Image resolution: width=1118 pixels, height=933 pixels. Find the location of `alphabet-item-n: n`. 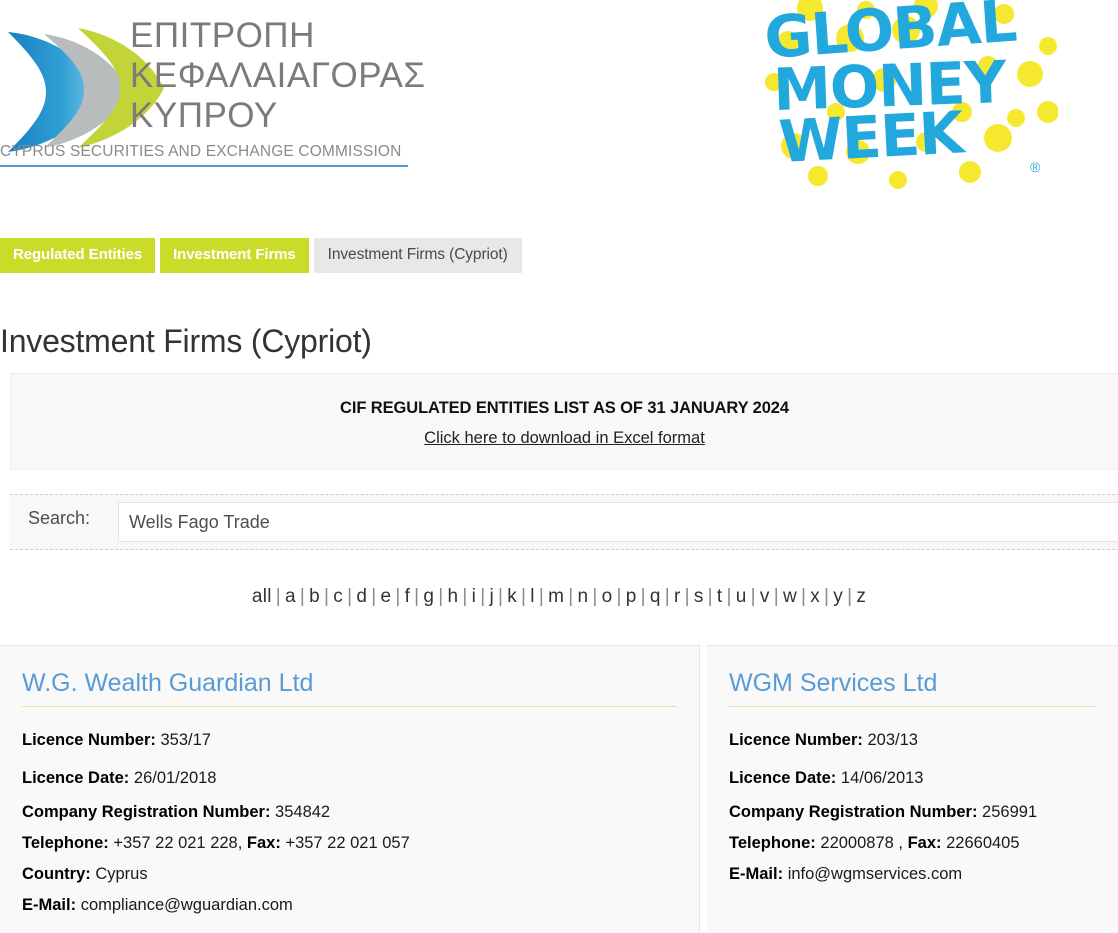

alphabet-item-n: n is located at coordinates (582, 596).